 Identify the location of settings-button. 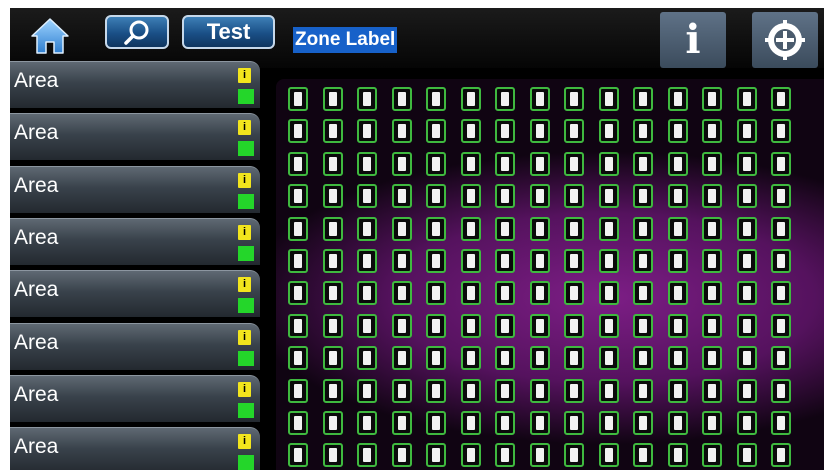
(785, 40).